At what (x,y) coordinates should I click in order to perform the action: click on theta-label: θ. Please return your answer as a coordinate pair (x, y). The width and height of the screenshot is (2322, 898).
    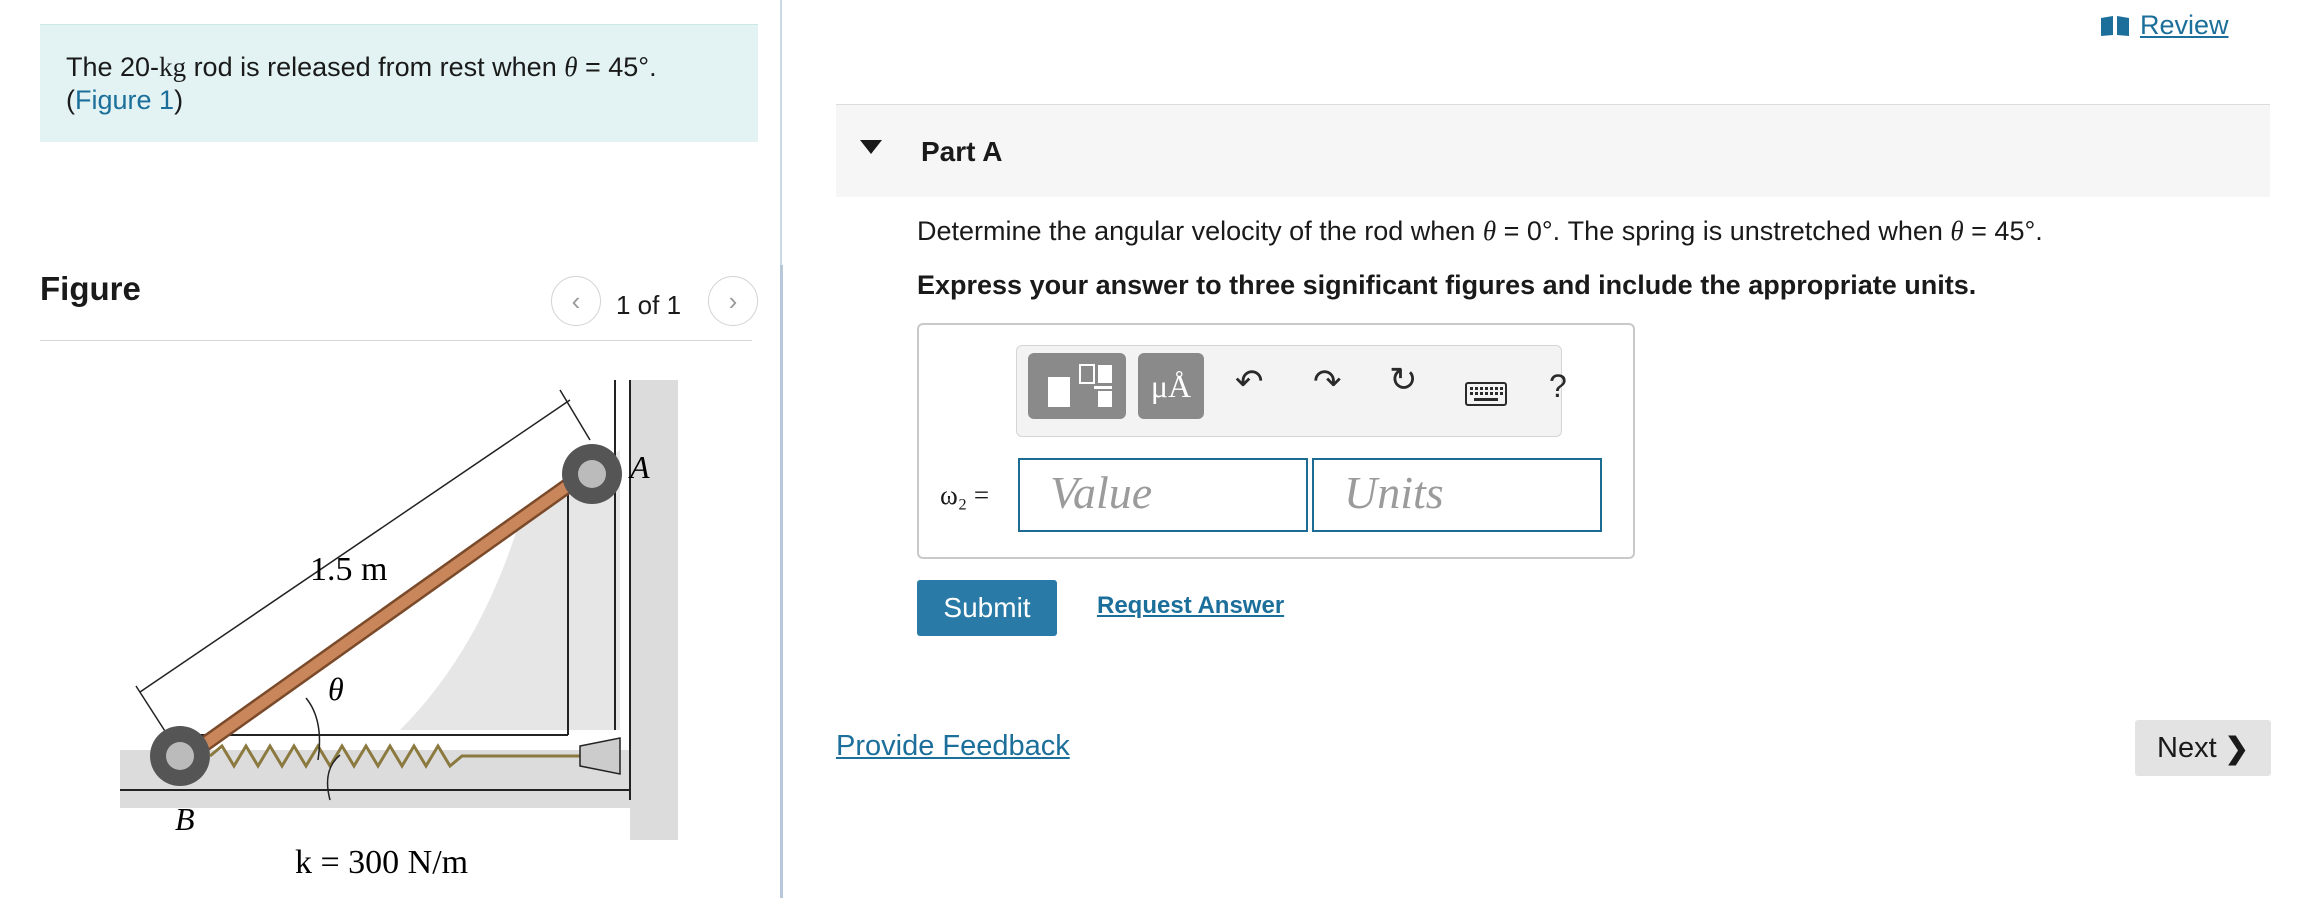
    Looking at the image, I should click on (336, 689).